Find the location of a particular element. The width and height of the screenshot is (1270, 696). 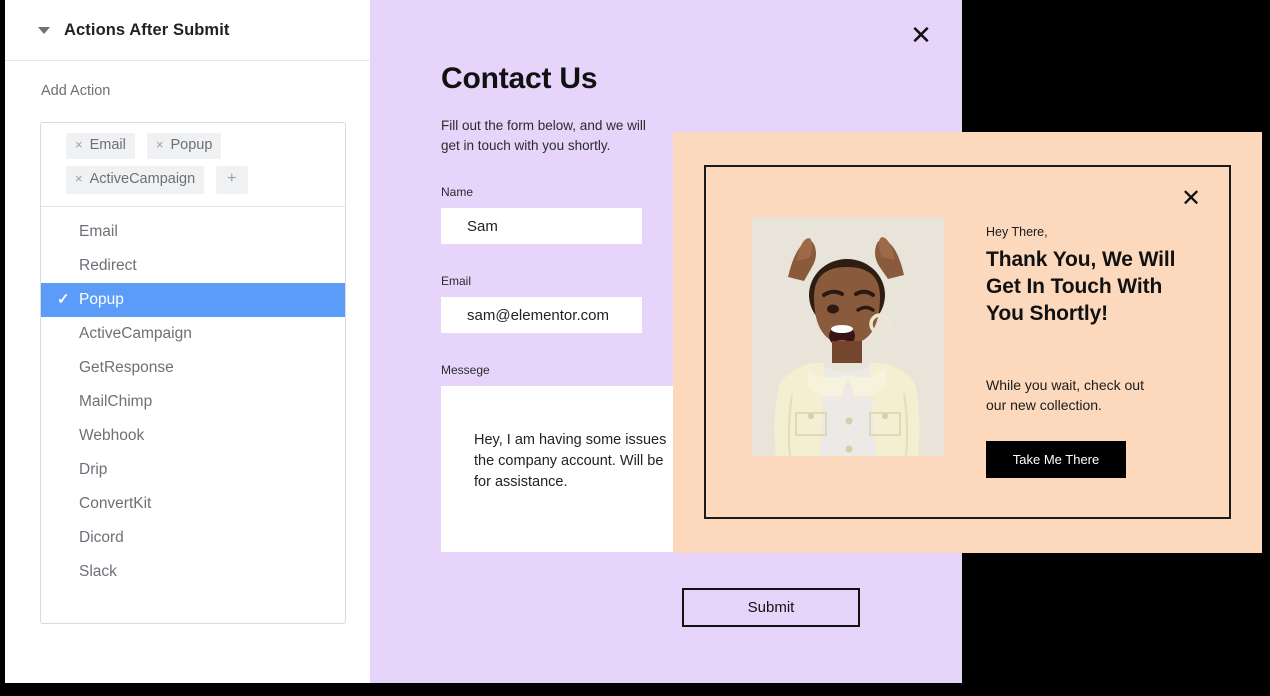

option-label: GetResponse is located at coordinates (126, 367).